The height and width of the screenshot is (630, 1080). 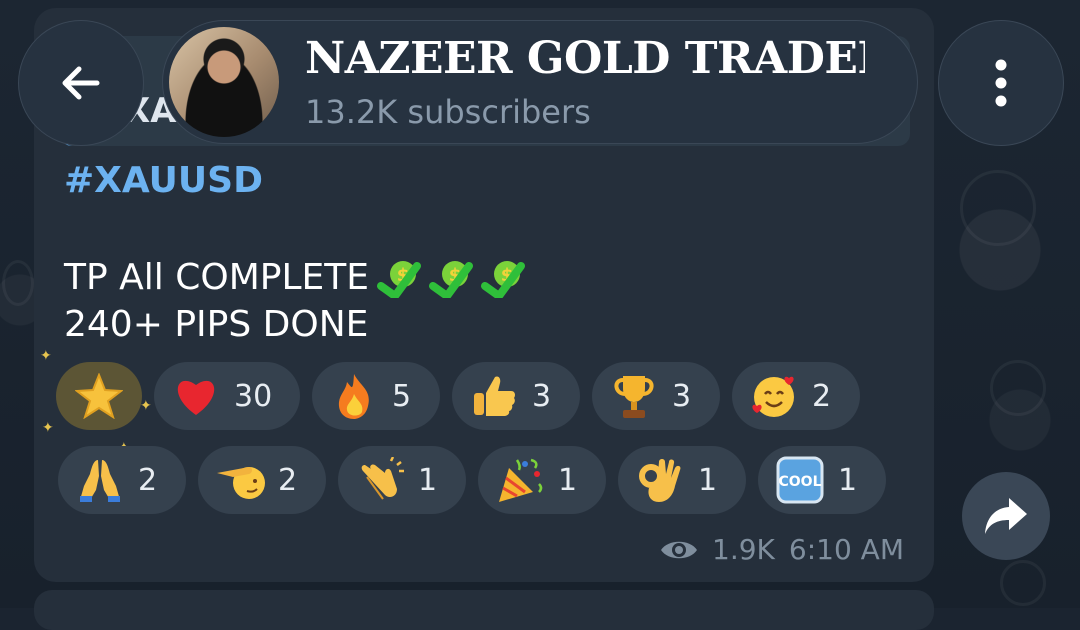 I want to click on arrow-left-icon, so click(x=81, y=83).